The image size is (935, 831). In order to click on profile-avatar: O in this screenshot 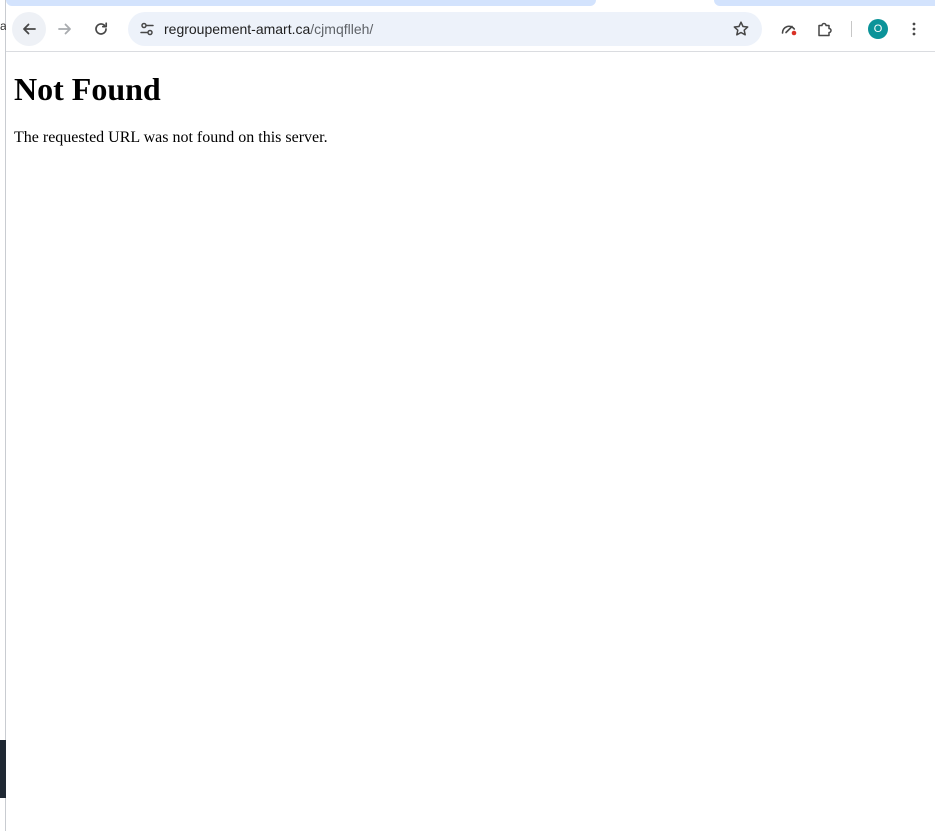, I will do `click(878, 29)`.